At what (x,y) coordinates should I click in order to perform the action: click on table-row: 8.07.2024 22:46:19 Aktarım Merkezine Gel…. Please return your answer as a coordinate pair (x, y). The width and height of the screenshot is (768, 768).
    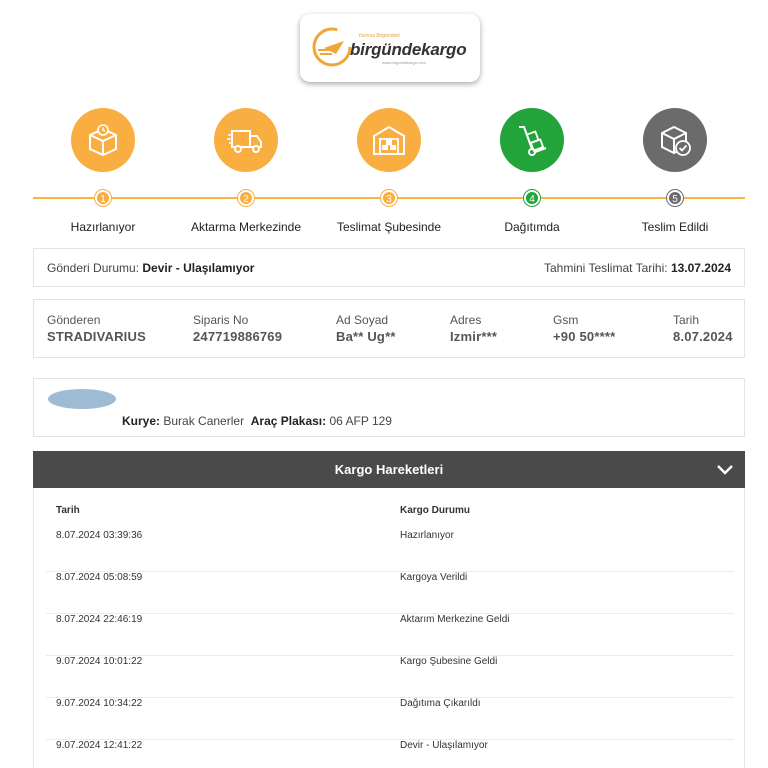
    Looking at the image, I should click on (390, 635).